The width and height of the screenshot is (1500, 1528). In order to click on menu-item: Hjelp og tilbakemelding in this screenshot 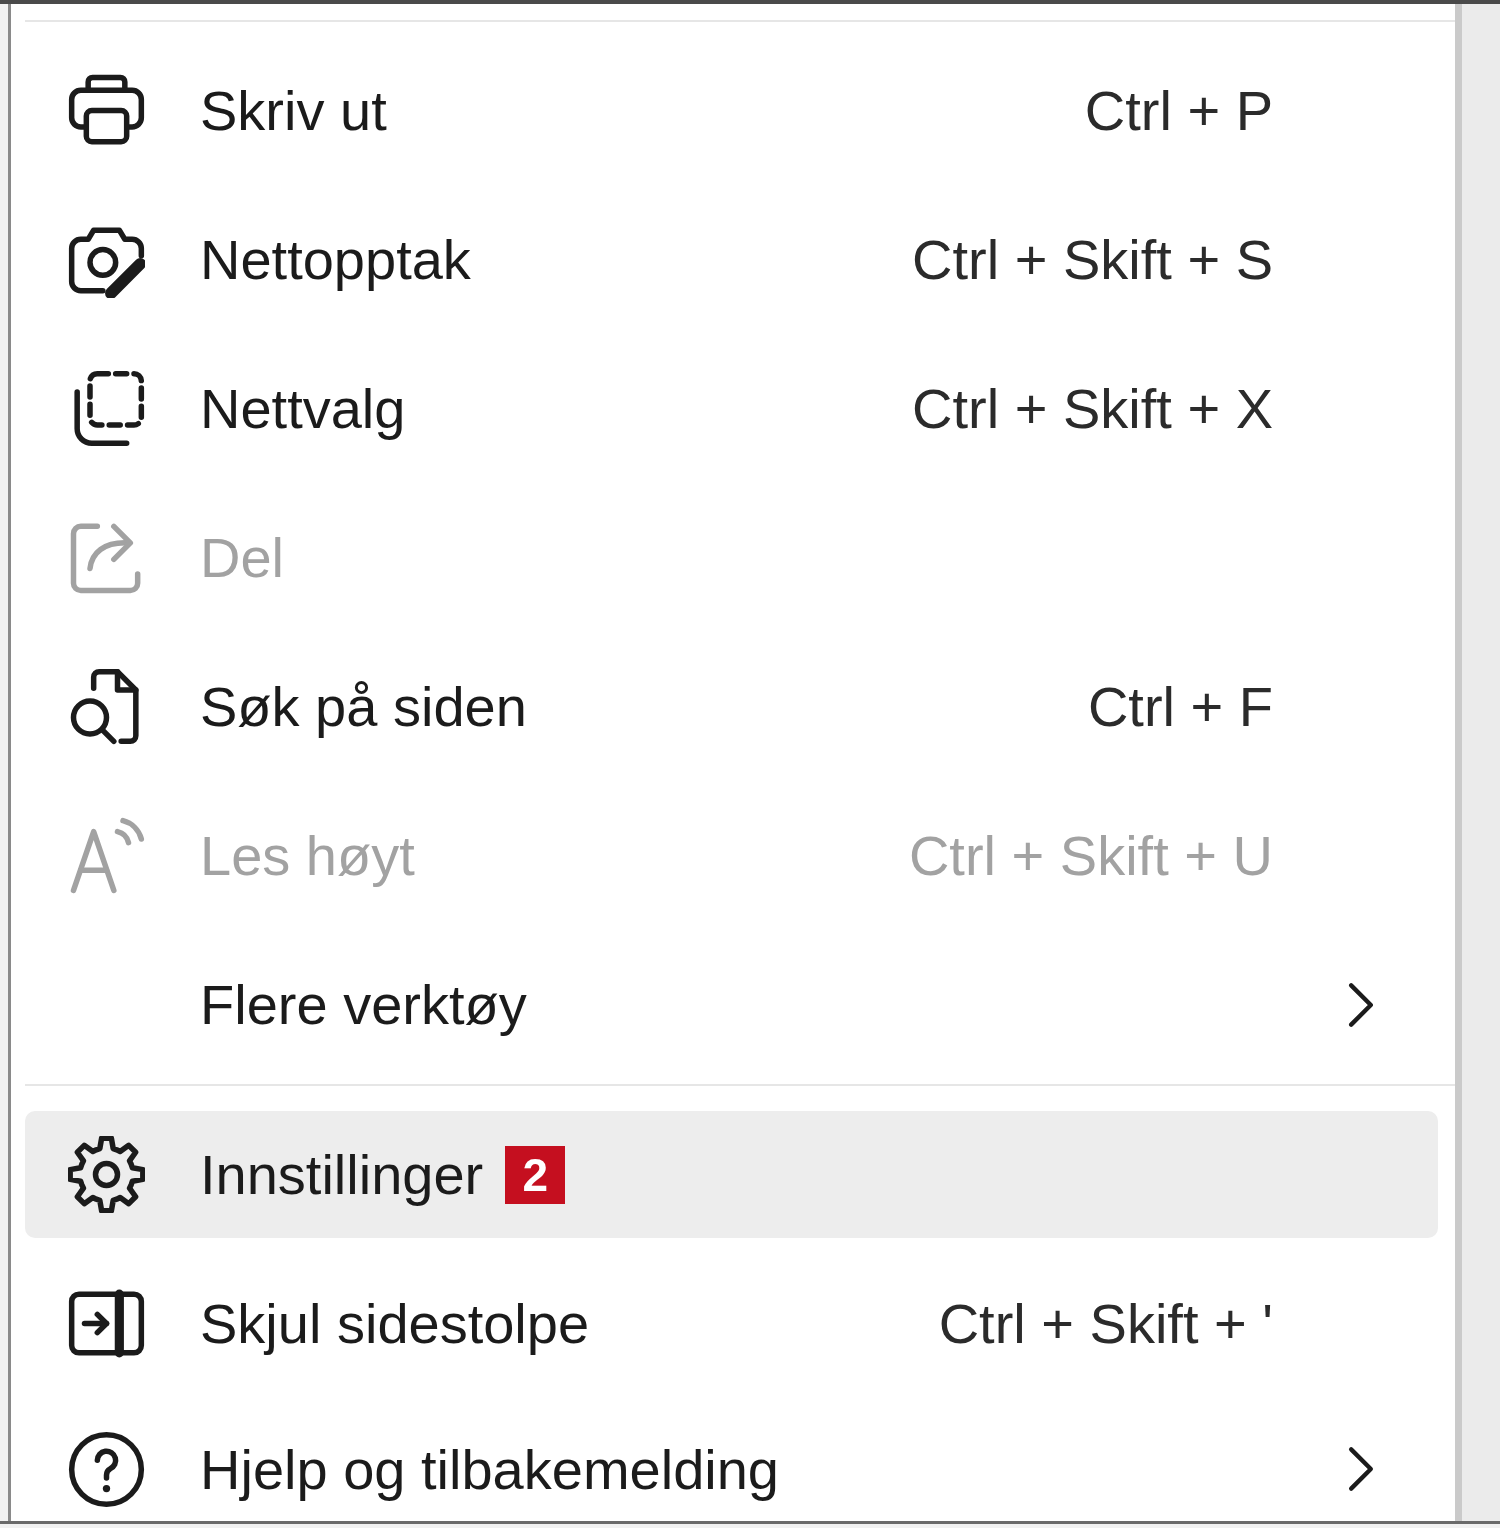, I will do `click(731, 1465)`.